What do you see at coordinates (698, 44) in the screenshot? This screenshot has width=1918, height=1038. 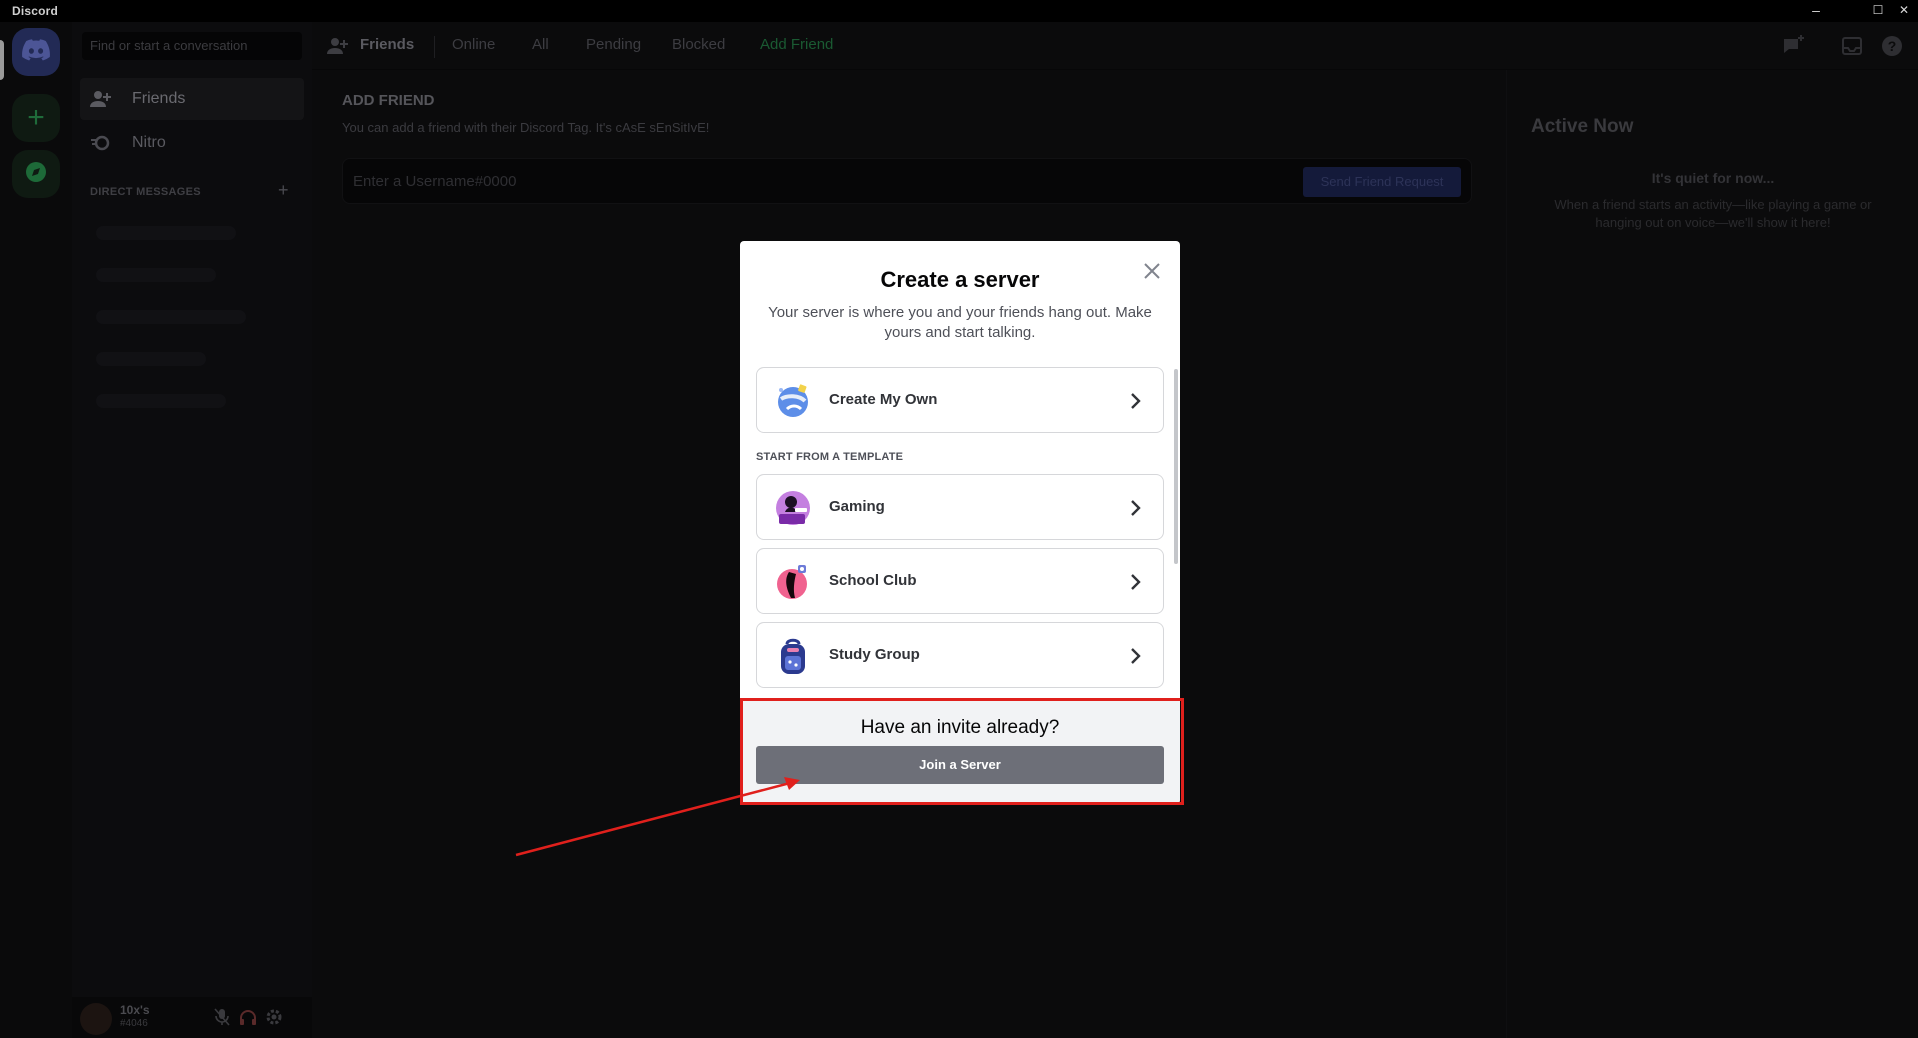 I see `tab-blocked: Blocked` at bounding box center [698, 44].